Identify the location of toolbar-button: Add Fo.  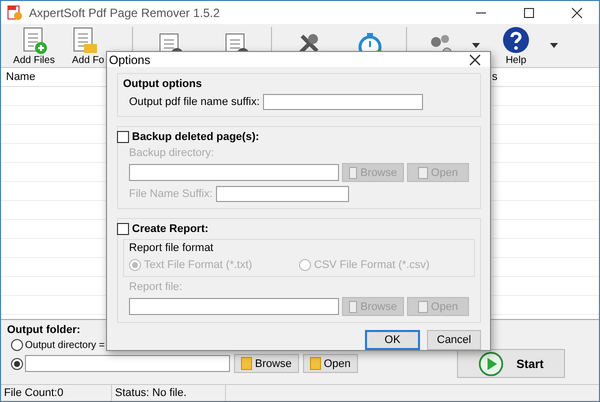
(84, 45).